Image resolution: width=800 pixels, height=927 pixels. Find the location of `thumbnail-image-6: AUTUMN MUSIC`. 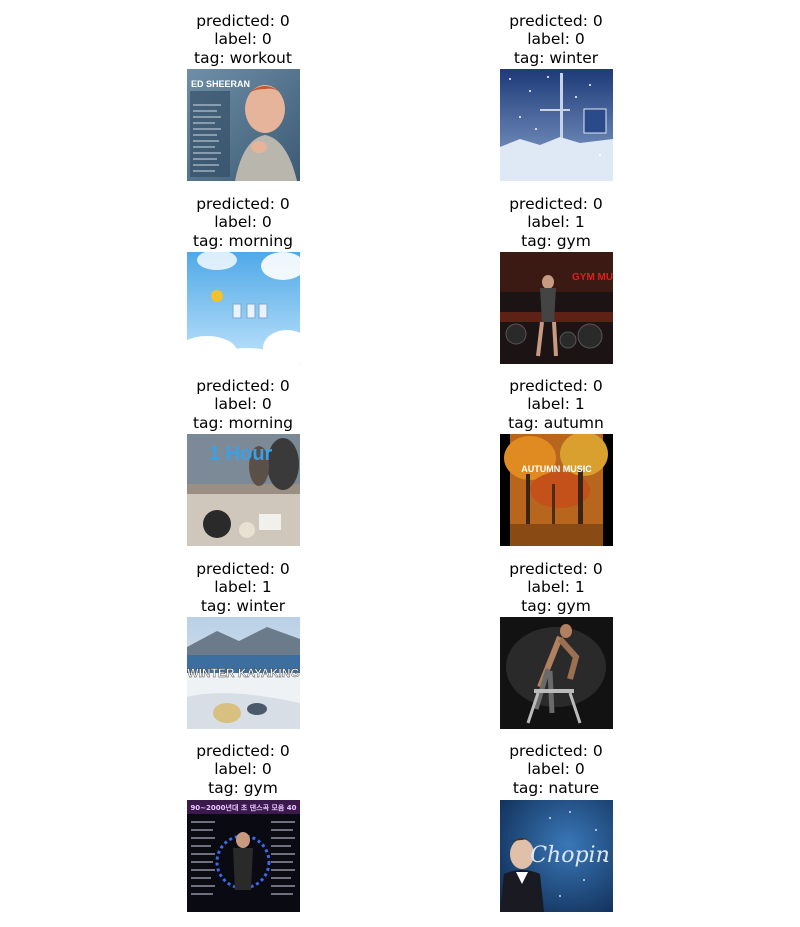

thumbnail-image-6: AUTUMN MUSIC is located at coordinates (556, 490).